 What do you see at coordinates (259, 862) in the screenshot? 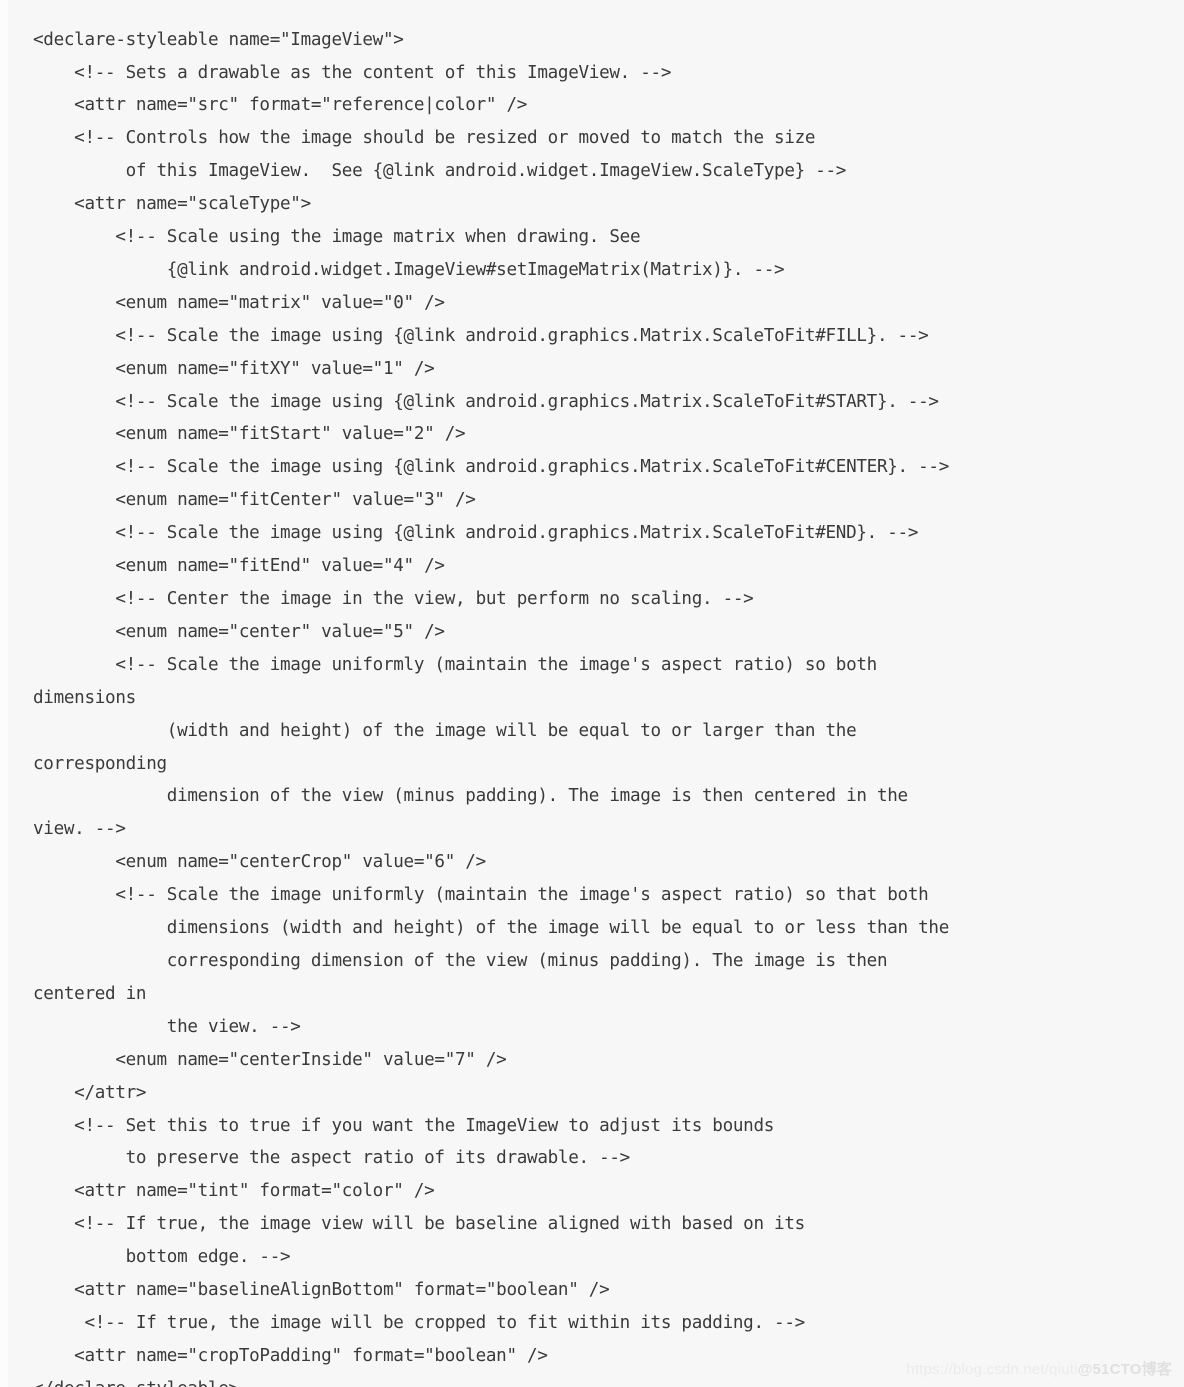
I see `code-line: <enum name="centerCrop" value="6" />` at bounding box center [259, 862].